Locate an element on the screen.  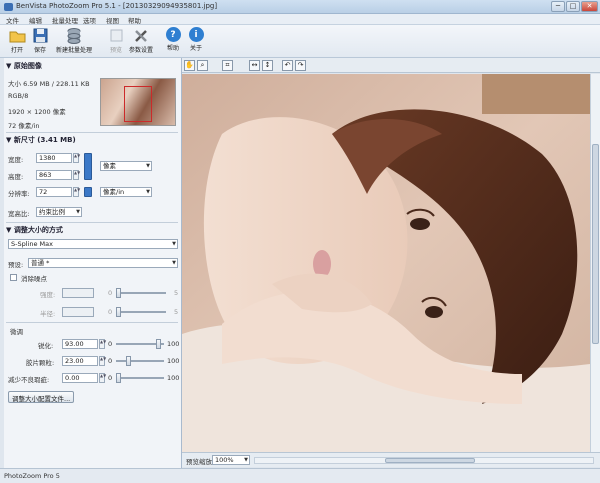
noise-radius-slider is located at coordinates (146, 312).